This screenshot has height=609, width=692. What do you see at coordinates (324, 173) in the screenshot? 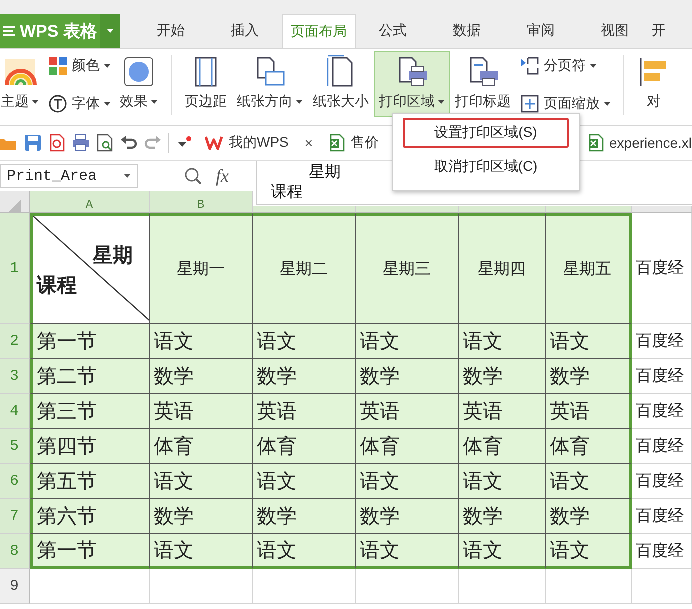
I see `formula-line: 星期` at bounding box center [324, 173].